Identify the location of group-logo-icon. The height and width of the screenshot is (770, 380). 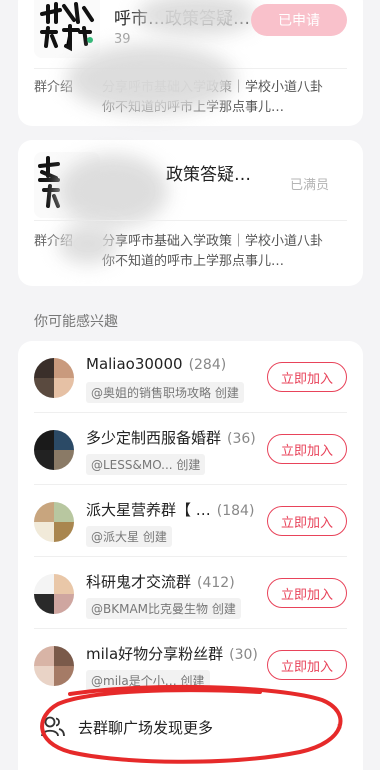
(67, 29).